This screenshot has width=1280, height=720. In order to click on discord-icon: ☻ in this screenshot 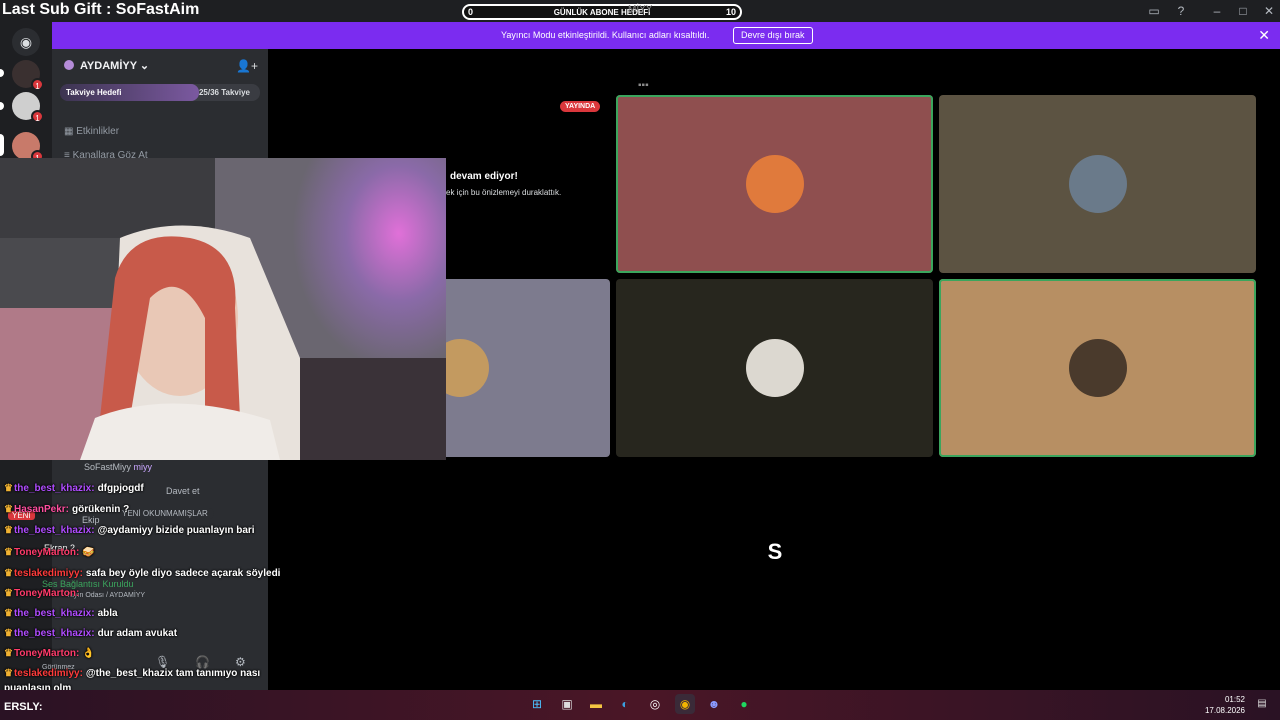, I will do `click(714, 704)`.